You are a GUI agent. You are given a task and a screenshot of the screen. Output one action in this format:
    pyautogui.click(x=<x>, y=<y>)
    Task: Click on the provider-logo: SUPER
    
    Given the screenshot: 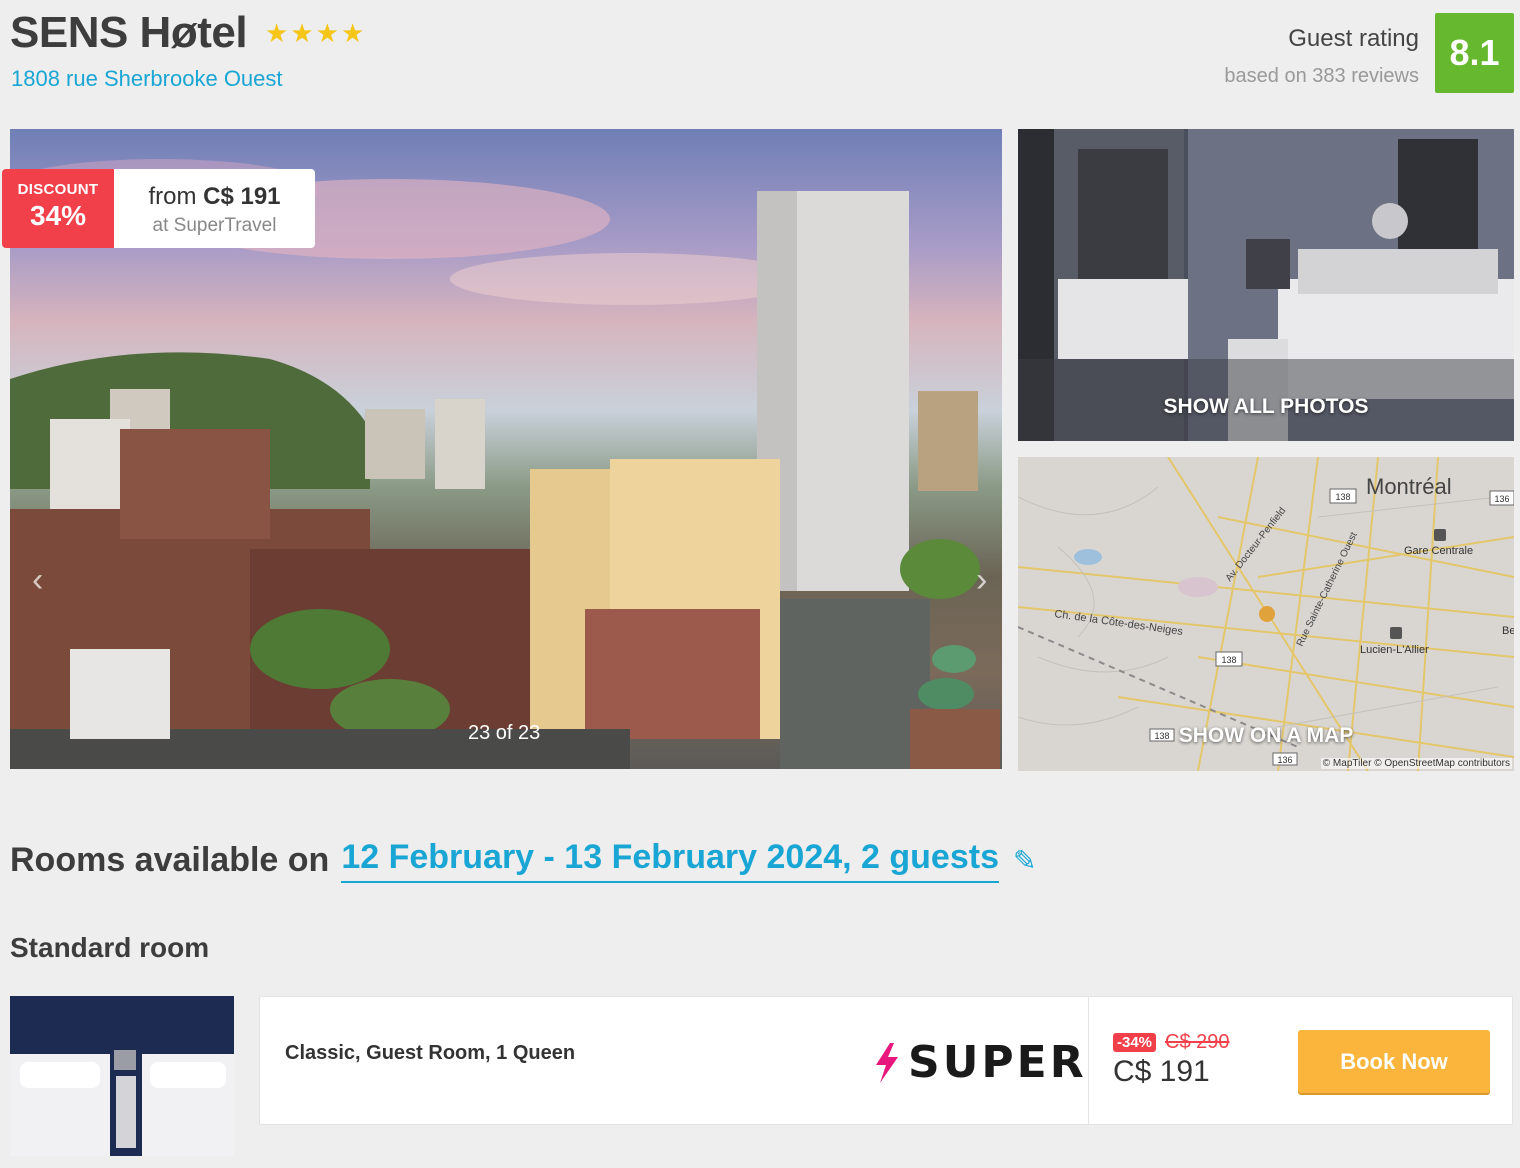 What is the action you would take?
    pyautogui.click(x=979, y=1062)
    